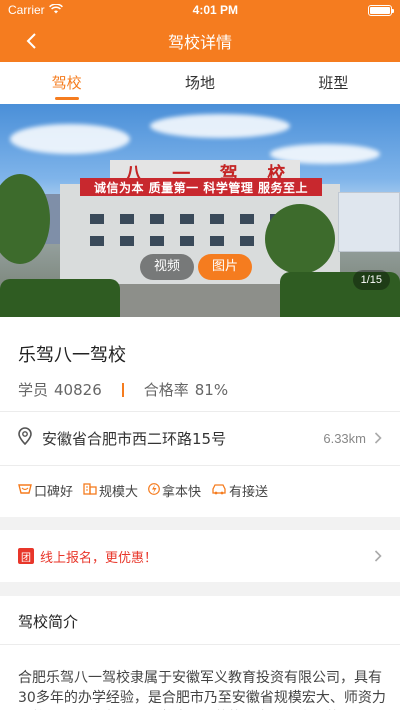 This screenshot has height=710, width=400. Describe the element at coordinates (55, 10) in the screenshot. I see `wifi-icon` at that location.